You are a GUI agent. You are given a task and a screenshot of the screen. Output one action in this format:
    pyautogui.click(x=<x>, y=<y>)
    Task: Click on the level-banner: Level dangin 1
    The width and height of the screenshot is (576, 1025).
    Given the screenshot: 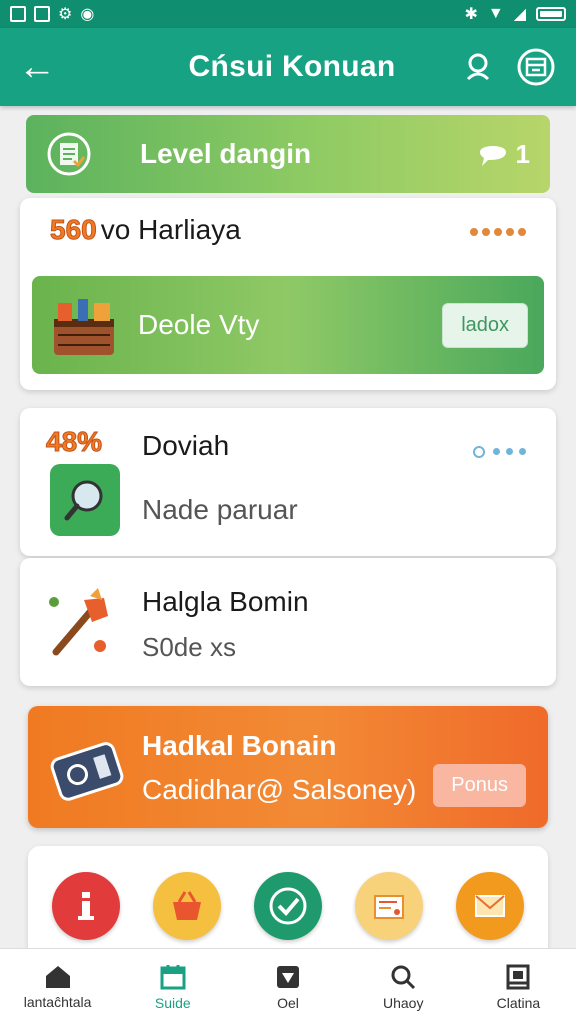 What is the action you would take?
    pyautogui.click(x=288, y=154)
    